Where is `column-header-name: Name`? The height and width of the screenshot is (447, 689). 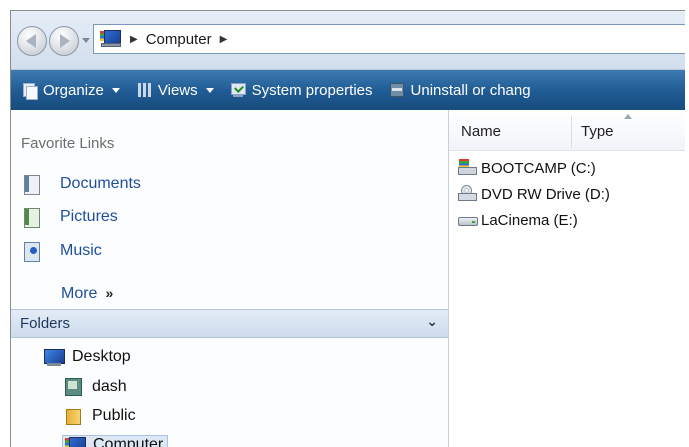 column-header-name: Name is located at coordinates (481, 131).